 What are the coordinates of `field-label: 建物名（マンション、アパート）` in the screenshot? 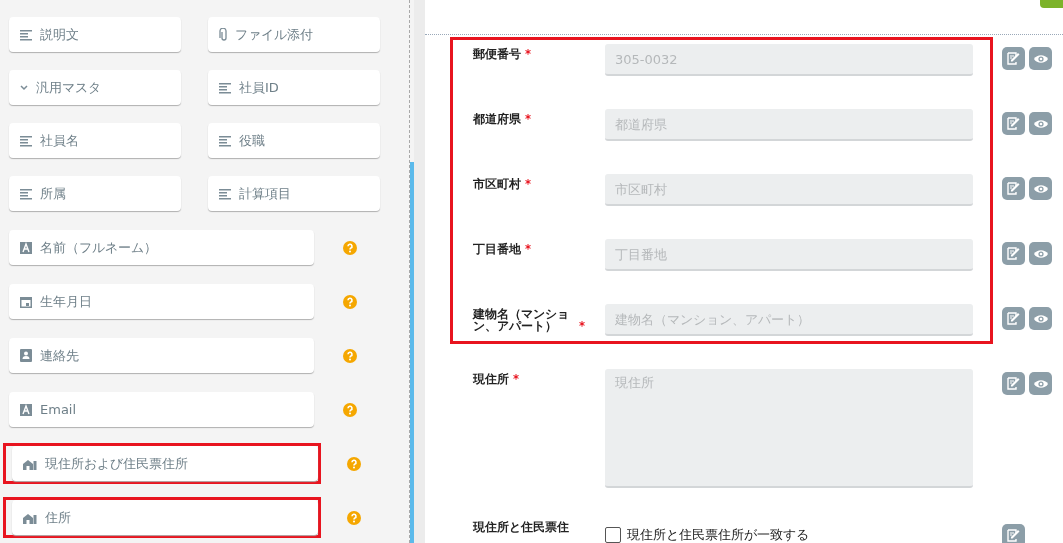 It's located at (521, 320).